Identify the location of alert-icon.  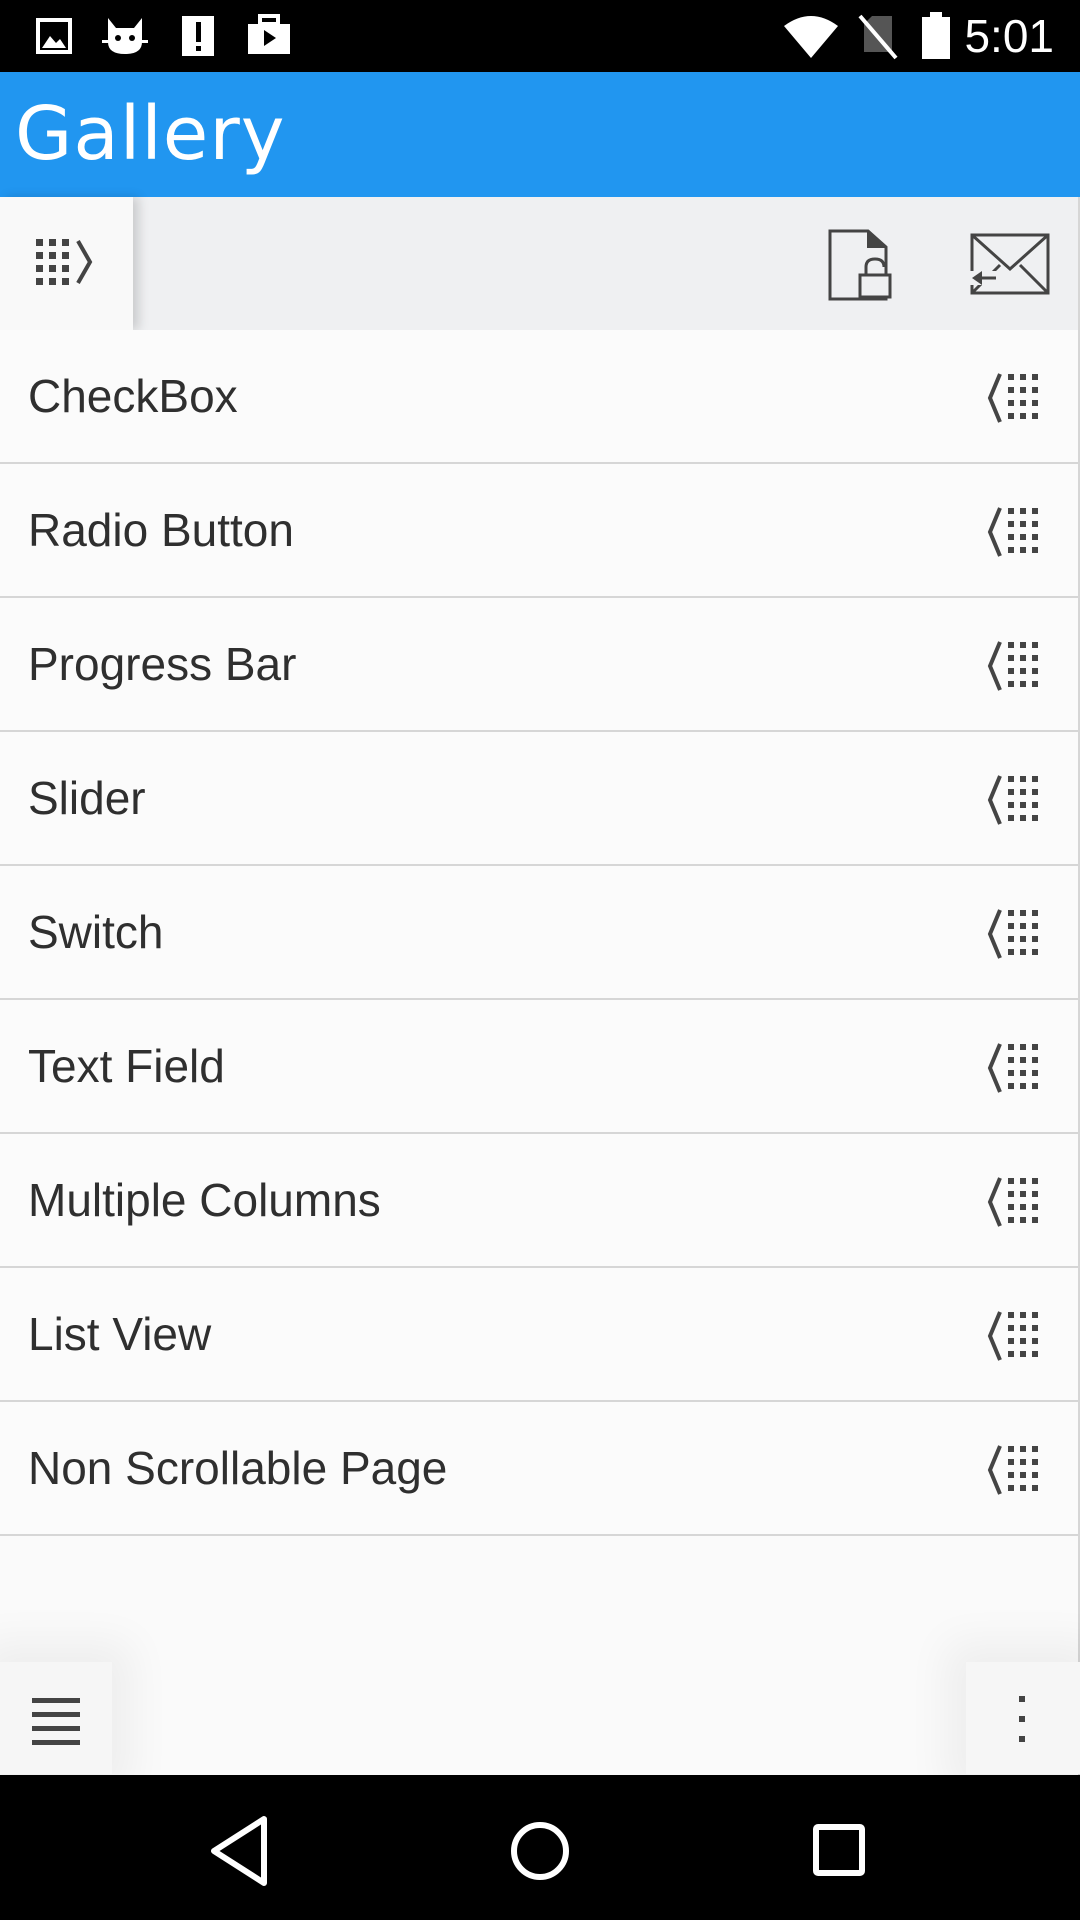
(198, 36).